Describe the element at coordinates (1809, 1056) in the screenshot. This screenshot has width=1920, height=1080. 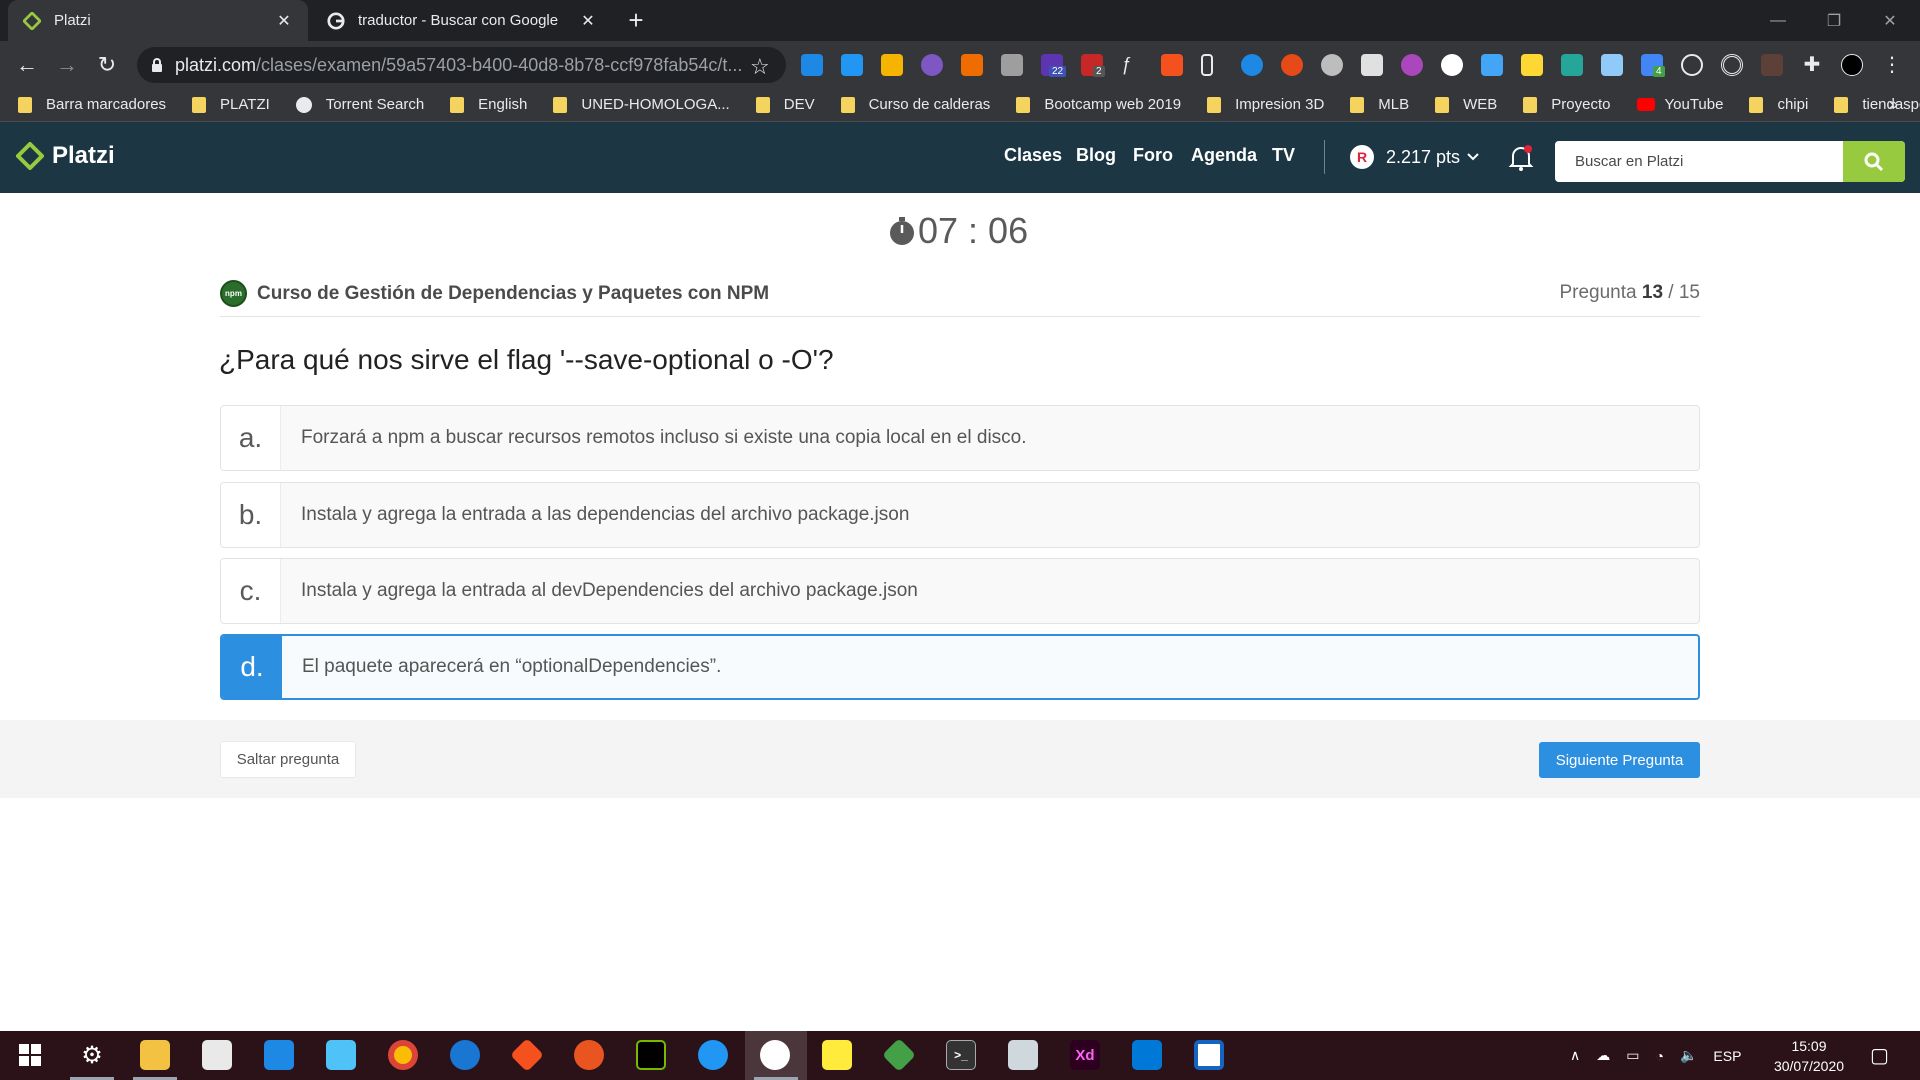
I see `taskbar-clock: 15:09 30/07/2020` at that location.